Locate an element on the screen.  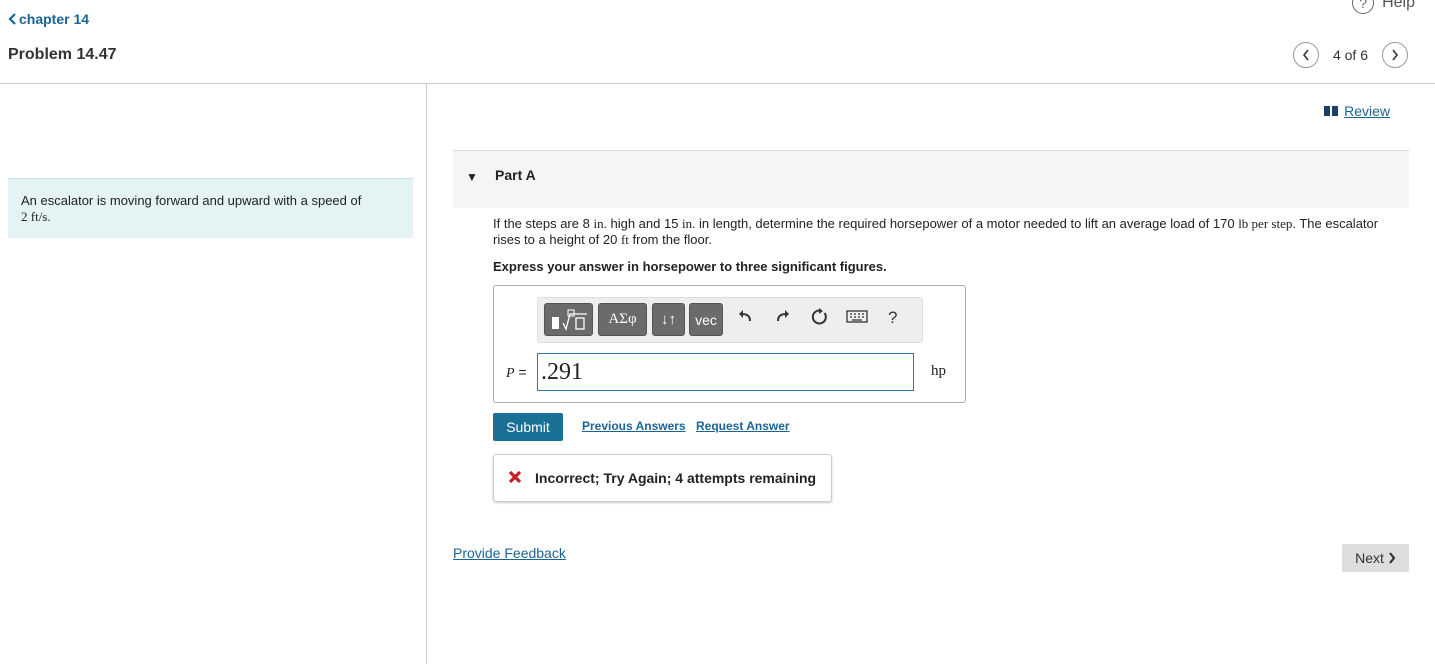
previous-answers-link: Previous Answers is located at coordinates (634, 426).